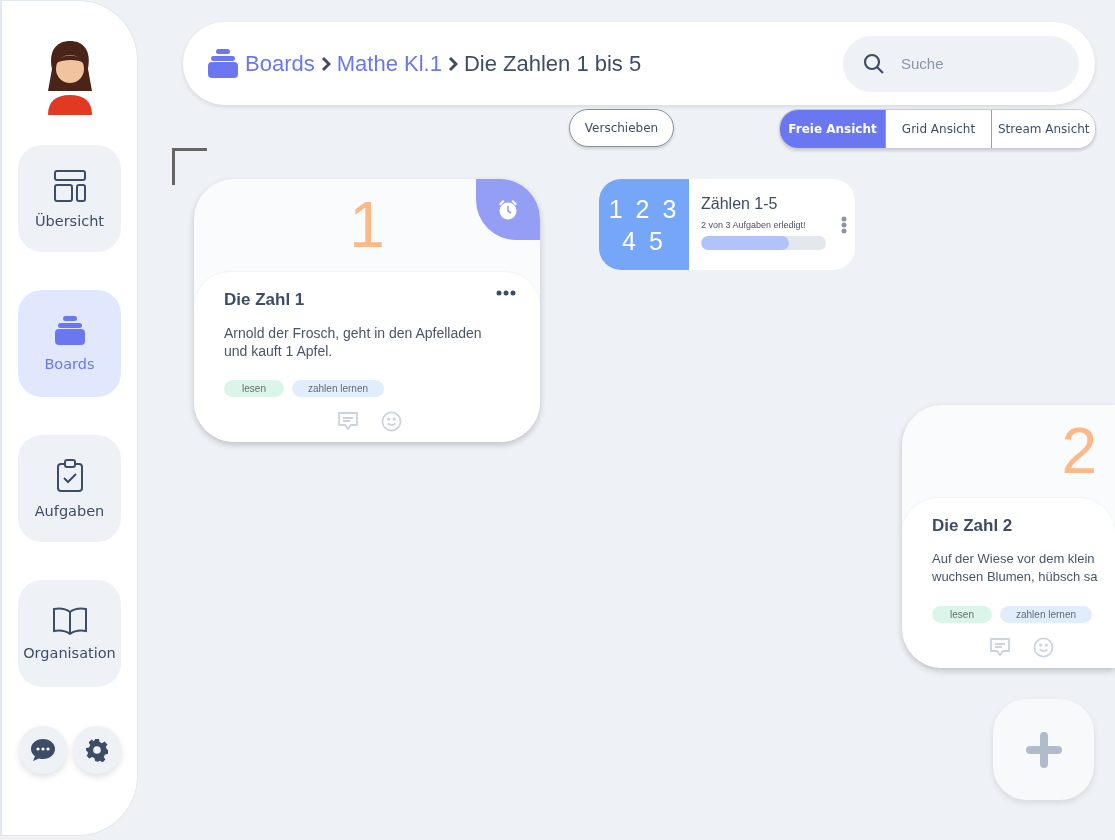 Image resolution: width=1115 pixels, height=840 pixels. What do you see at coordinates (740, 204) in the screenshot?
I see `task-title: Zählen 1-5` at bounding box center [740, 204].